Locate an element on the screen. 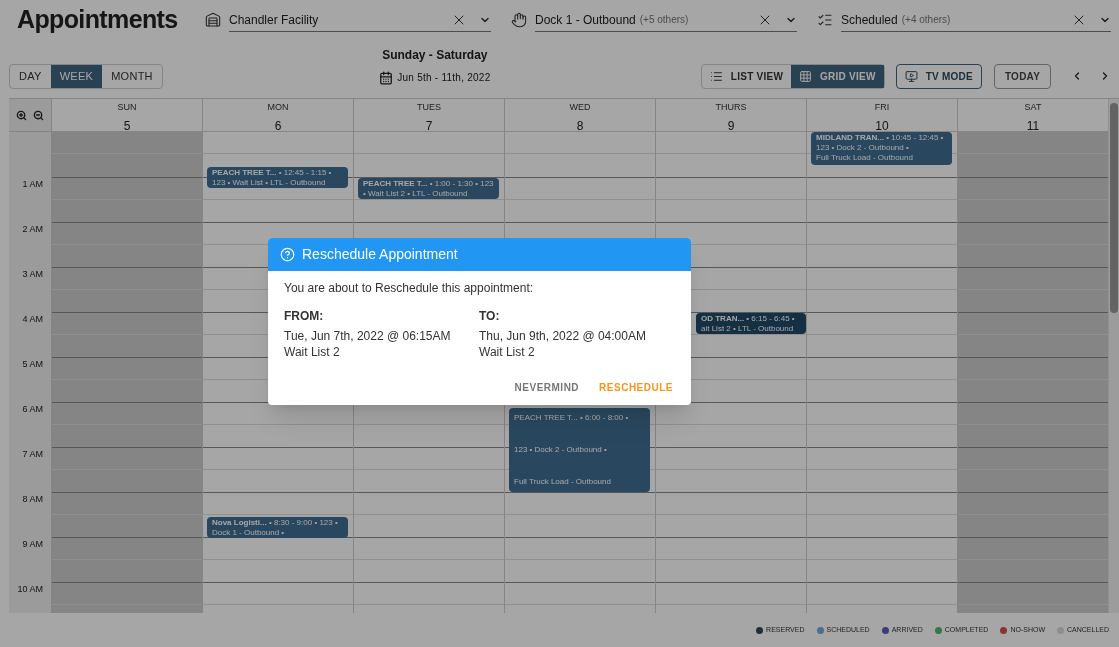  filter-field: Chandler Facility is located at coordinates (360, 20).